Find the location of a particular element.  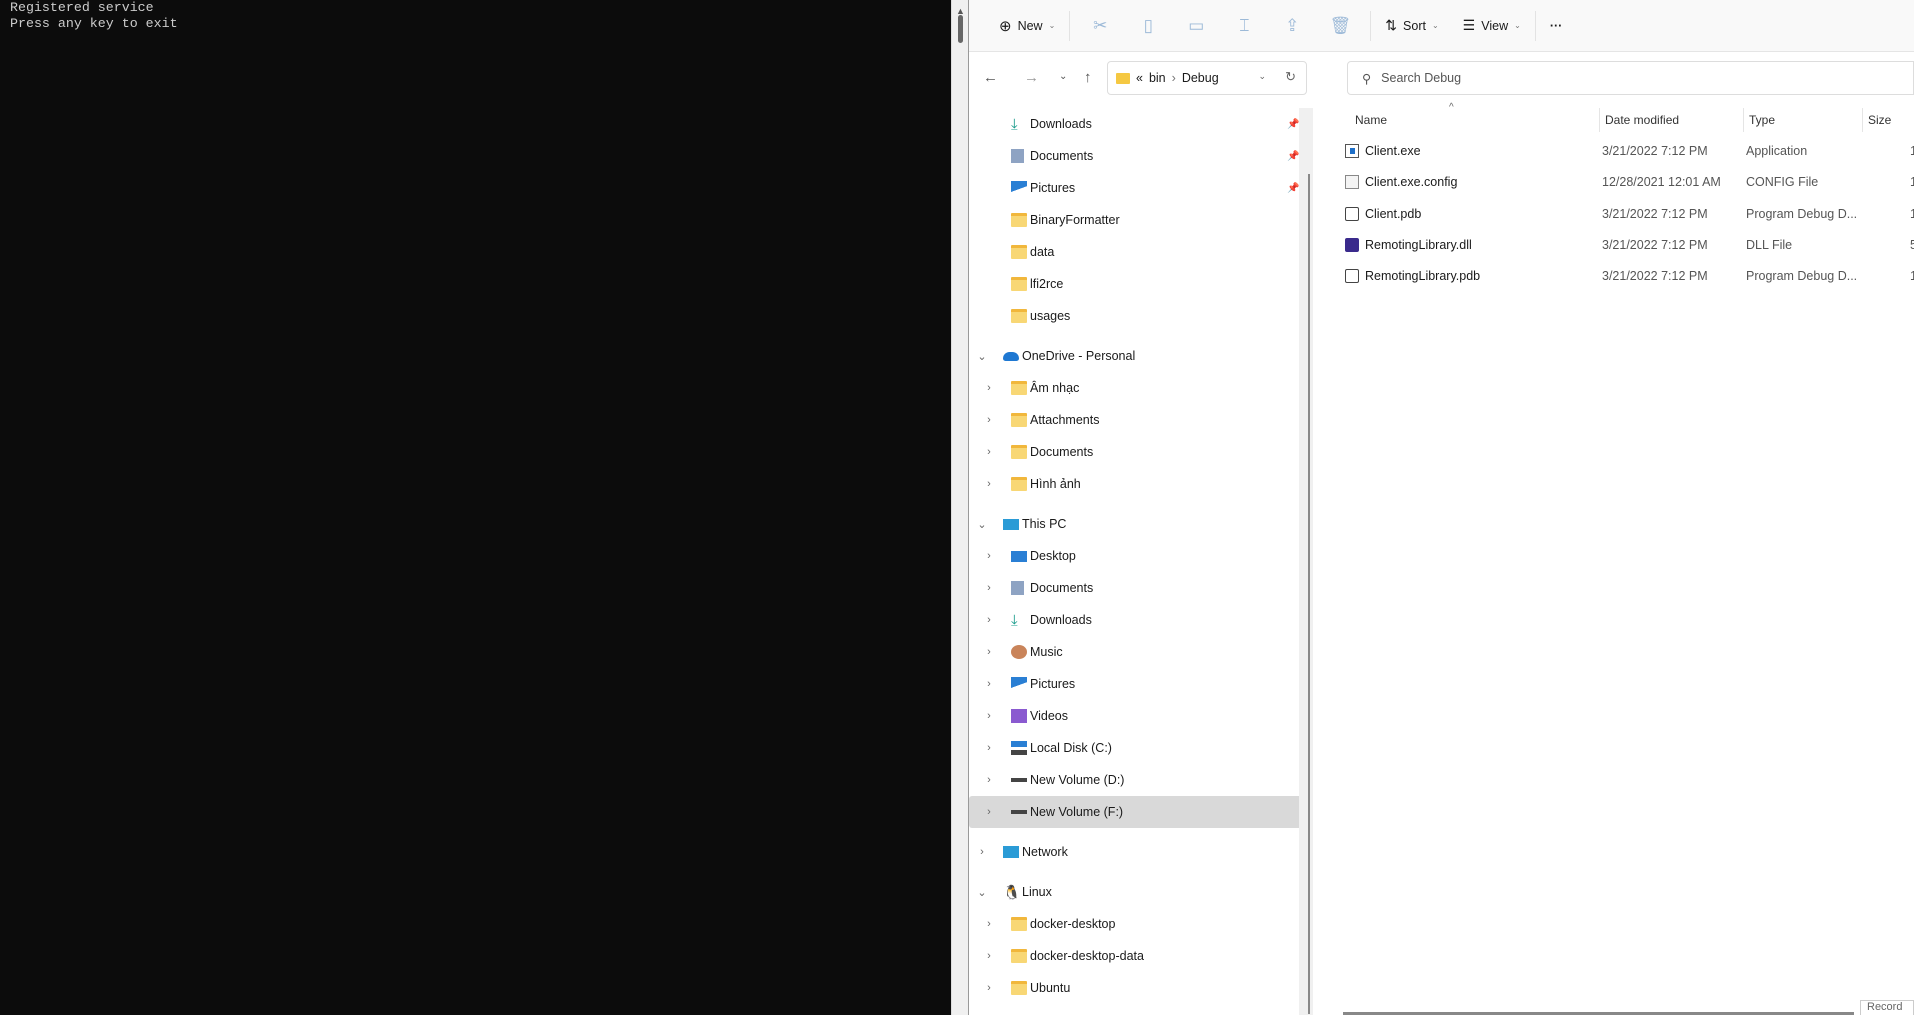

copy-button: ▯ is located at coordinates (1148, 26).